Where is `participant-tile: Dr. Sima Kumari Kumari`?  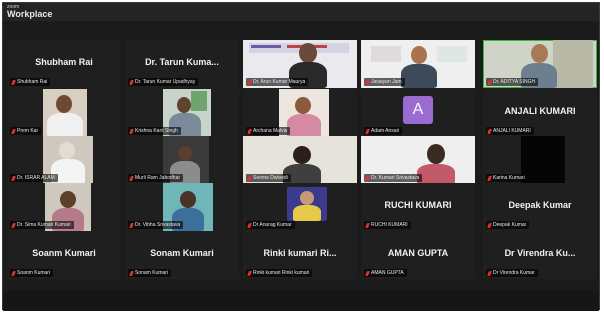 participant-tile: Dr. Sima Kumari Kumari is located at coordinates (64, 207).